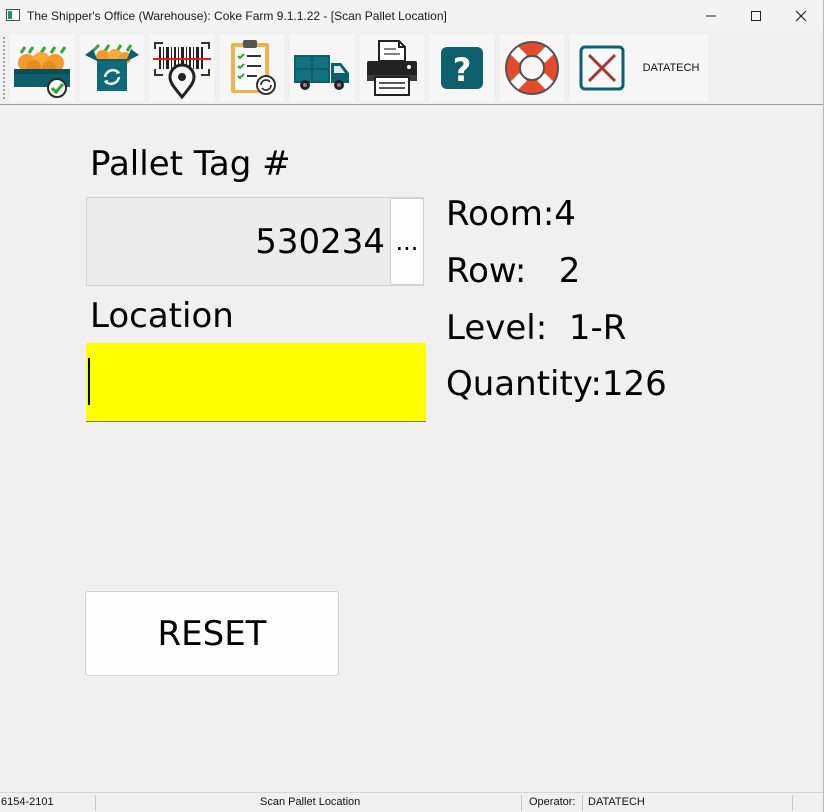 This screenshot has height=812, width=824. I want to click on toolbar: ? DATATECH, so click(411, 68).